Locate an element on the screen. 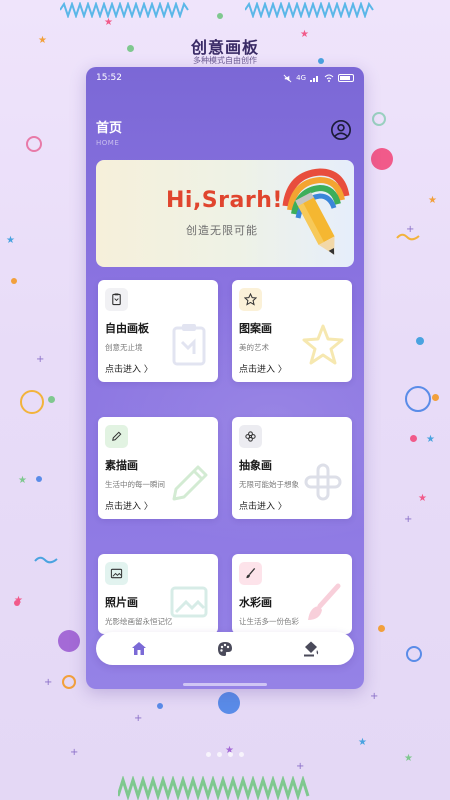 The width and height of the screenshot is (450, 800). star-watermark-icon is located at coordinates (323, 344).